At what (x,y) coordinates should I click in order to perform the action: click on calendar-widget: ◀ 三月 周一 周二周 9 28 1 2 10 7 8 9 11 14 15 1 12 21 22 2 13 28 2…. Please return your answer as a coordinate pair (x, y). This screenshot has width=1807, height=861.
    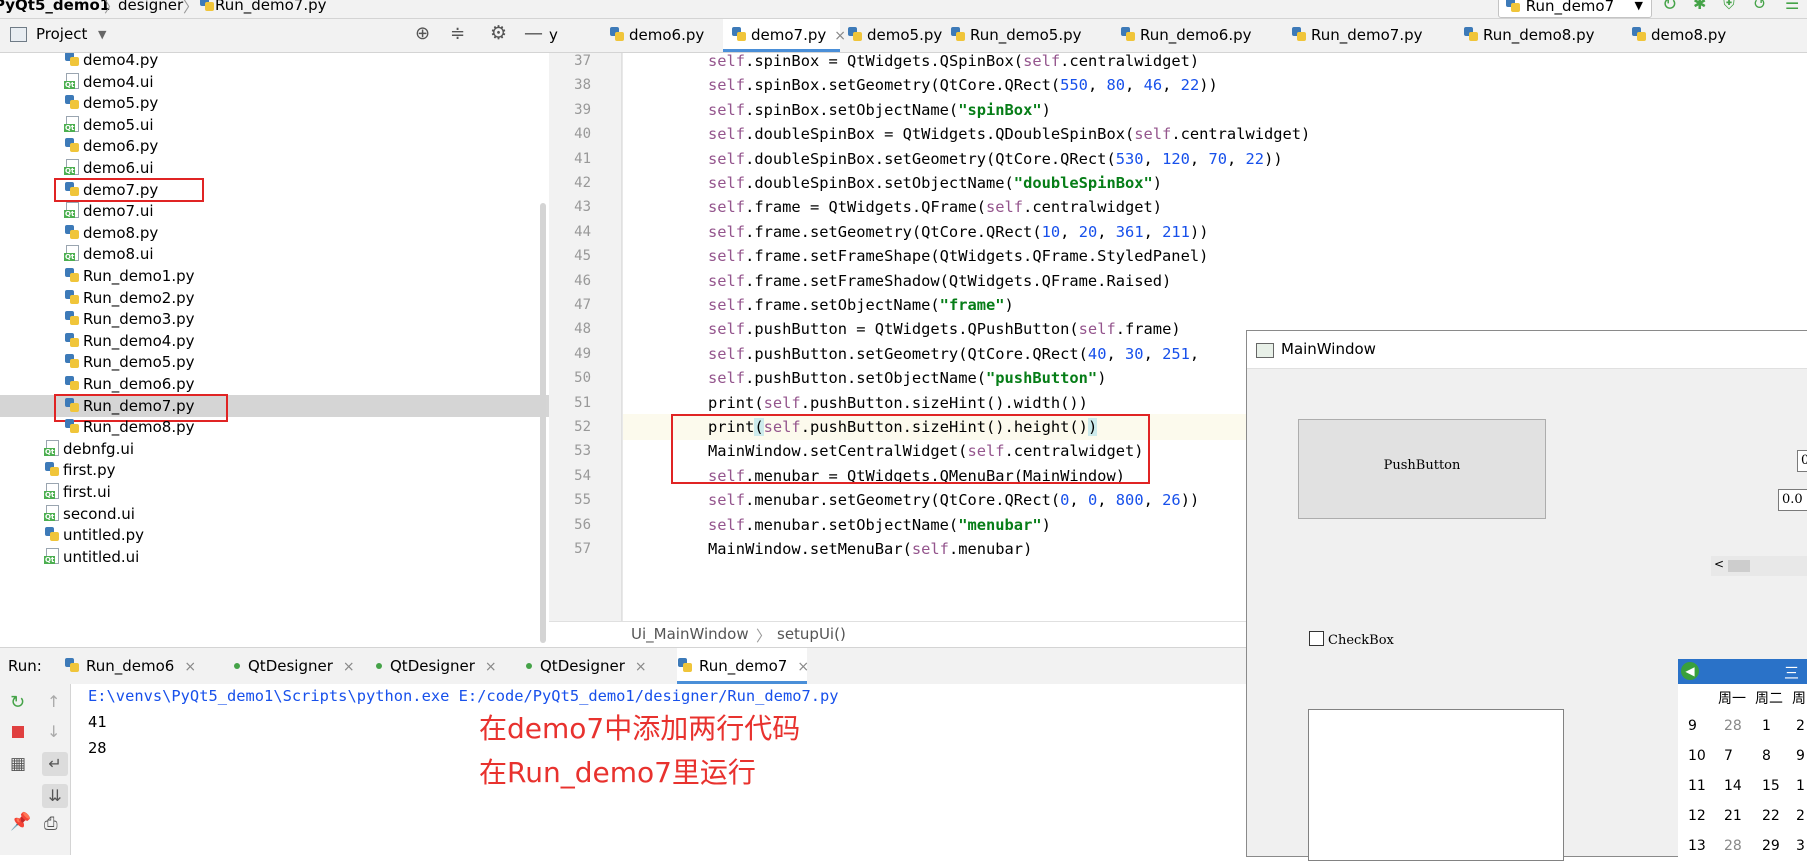
    Looking at the image, I should click on (1742, 759).